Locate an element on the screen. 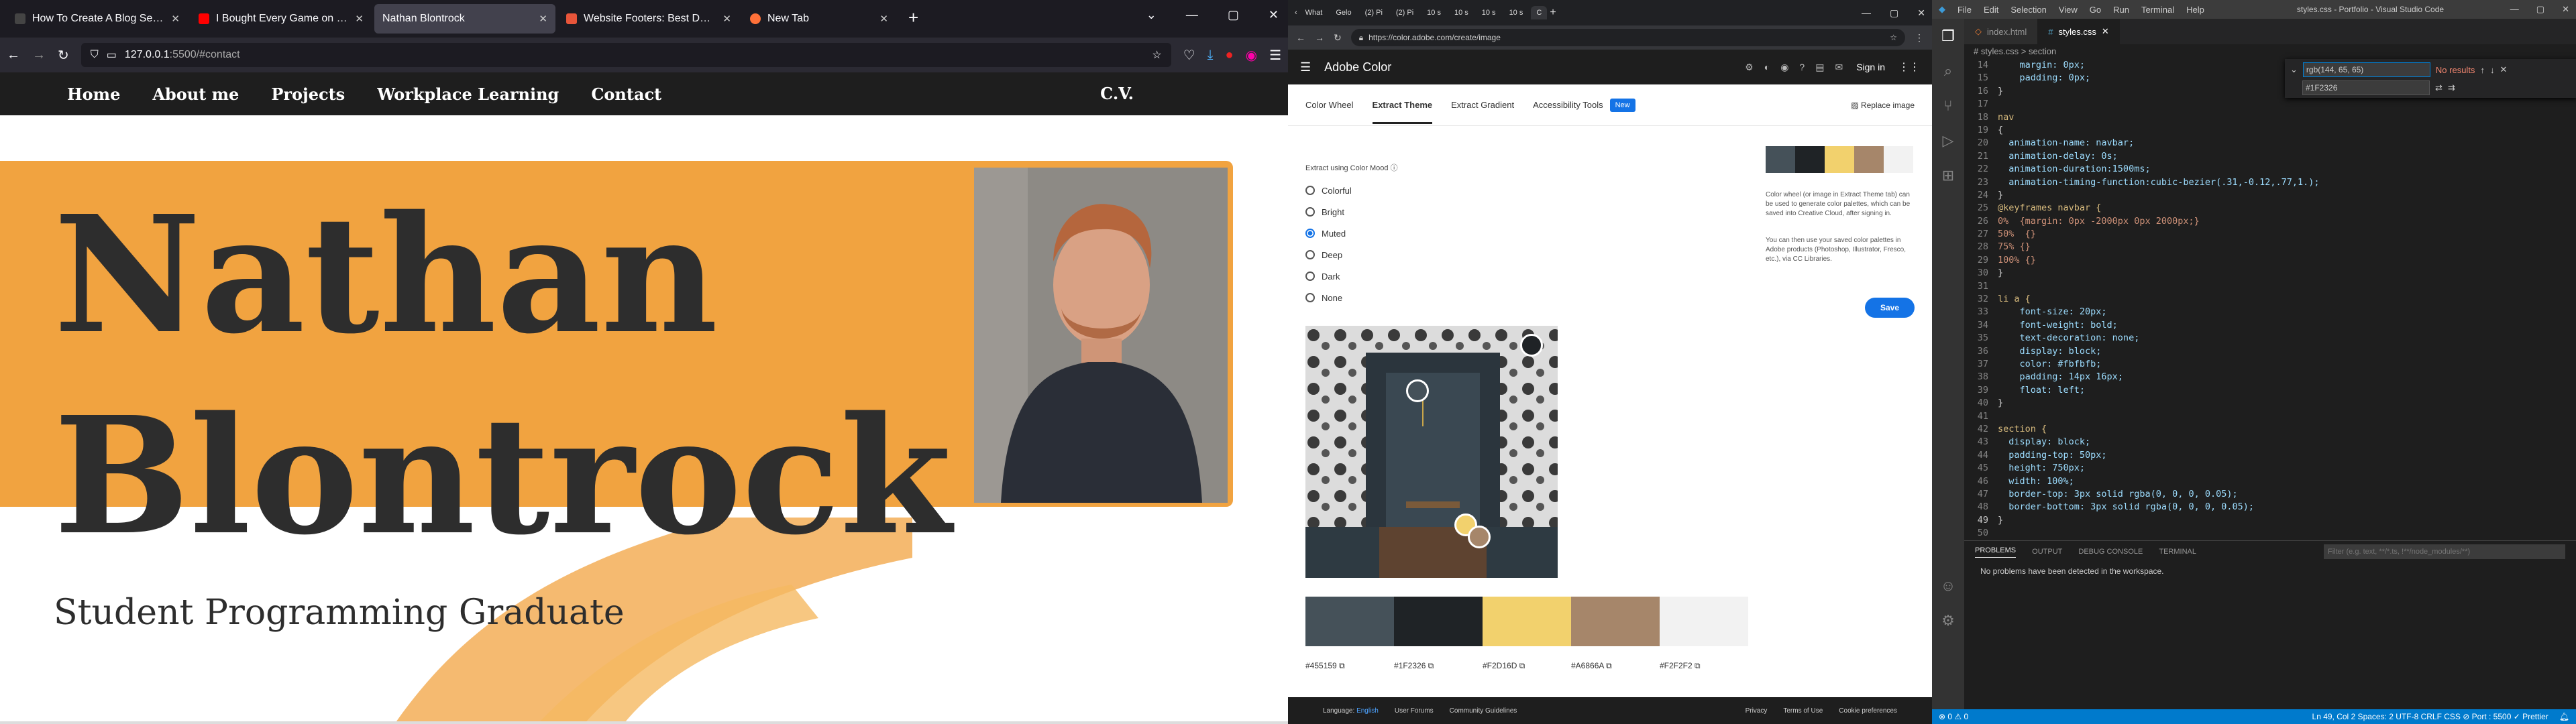 This screenshot has width=2576, height=724. url-bar: ⛉ ▭ 127.0.0.1:5500/#contact ☆ is located at coordinates (625, 55).